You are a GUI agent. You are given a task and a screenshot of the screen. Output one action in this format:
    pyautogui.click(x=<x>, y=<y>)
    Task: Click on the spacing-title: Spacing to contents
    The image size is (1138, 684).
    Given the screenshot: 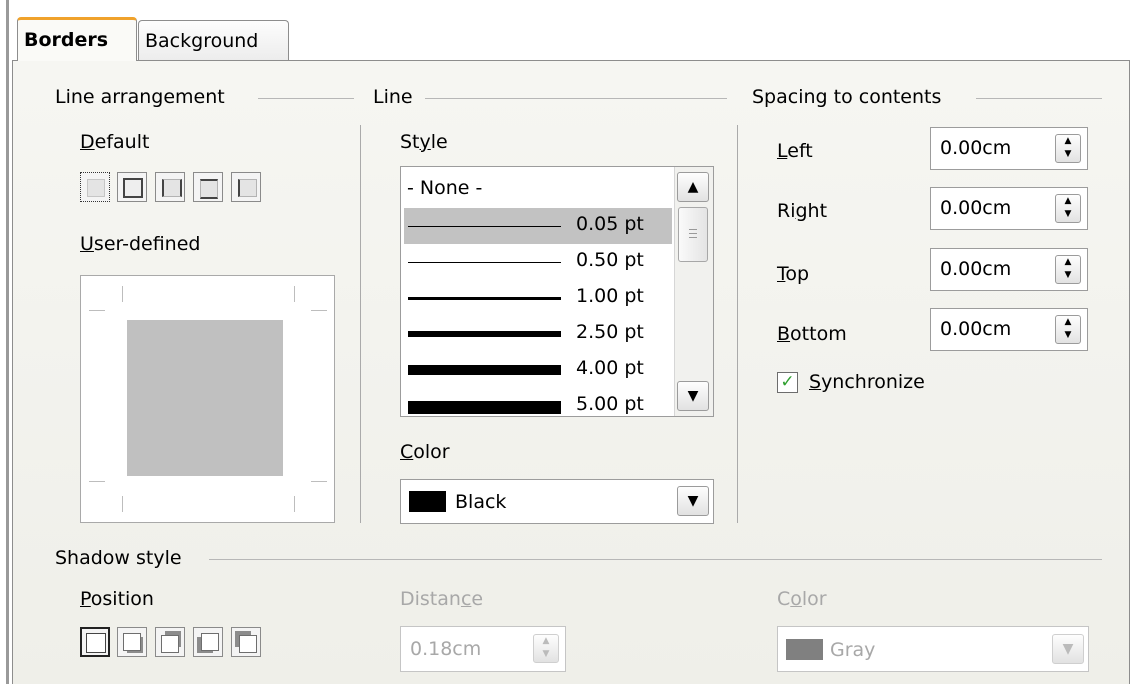 What is the action you would take?
    pyautogui.click(x=847, y=97)
    